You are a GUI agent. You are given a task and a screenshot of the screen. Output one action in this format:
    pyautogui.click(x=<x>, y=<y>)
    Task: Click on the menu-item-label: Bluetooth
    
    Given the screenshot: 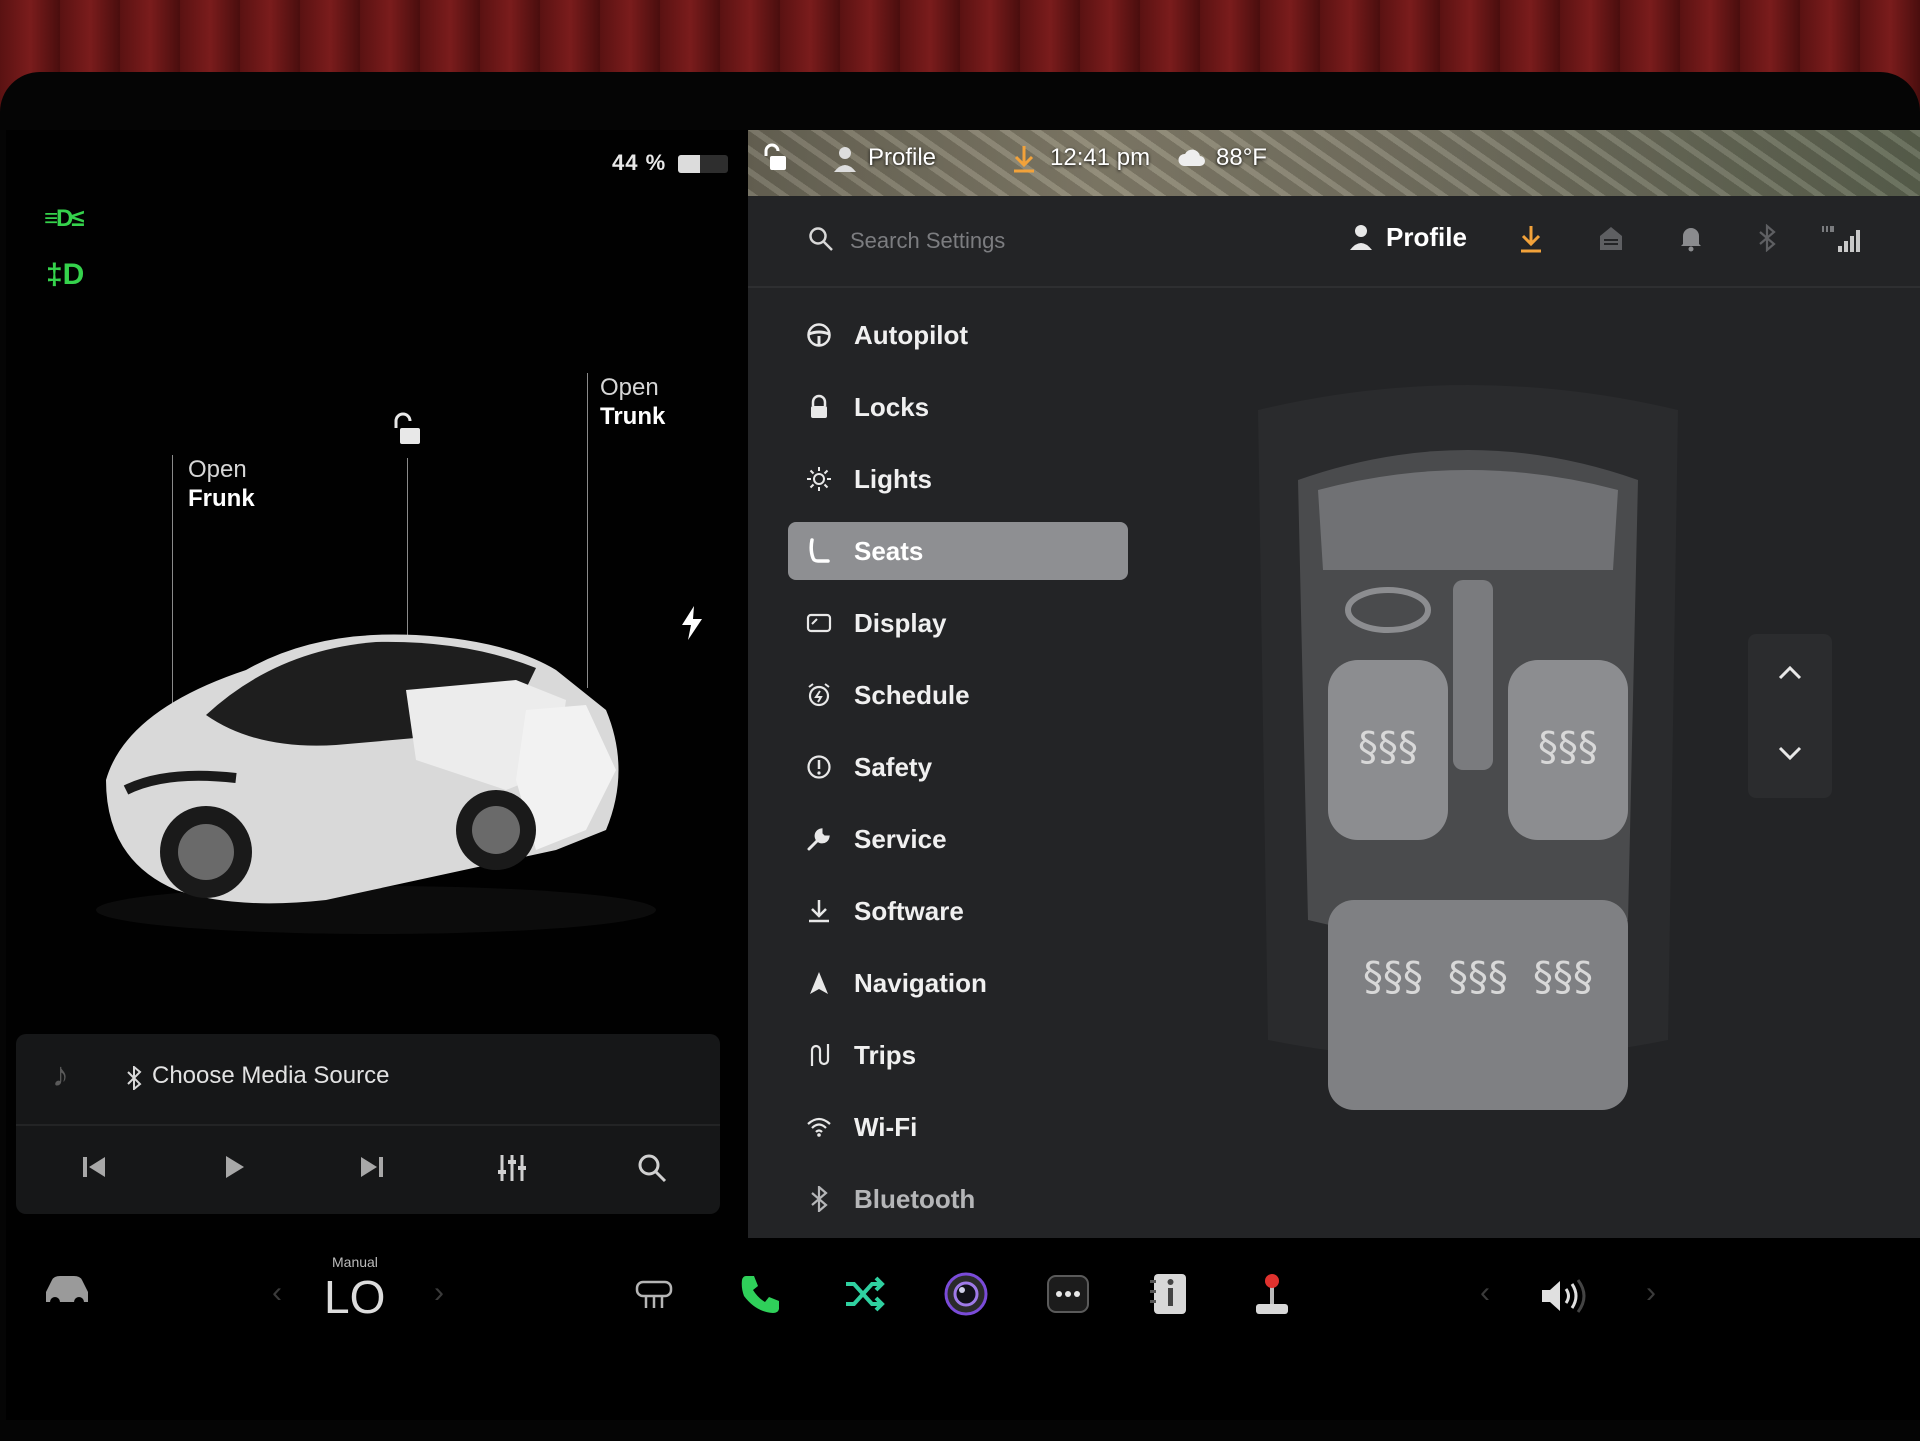 What is the action you would take?
    pyautogui.click(x=915, y=1199)
    